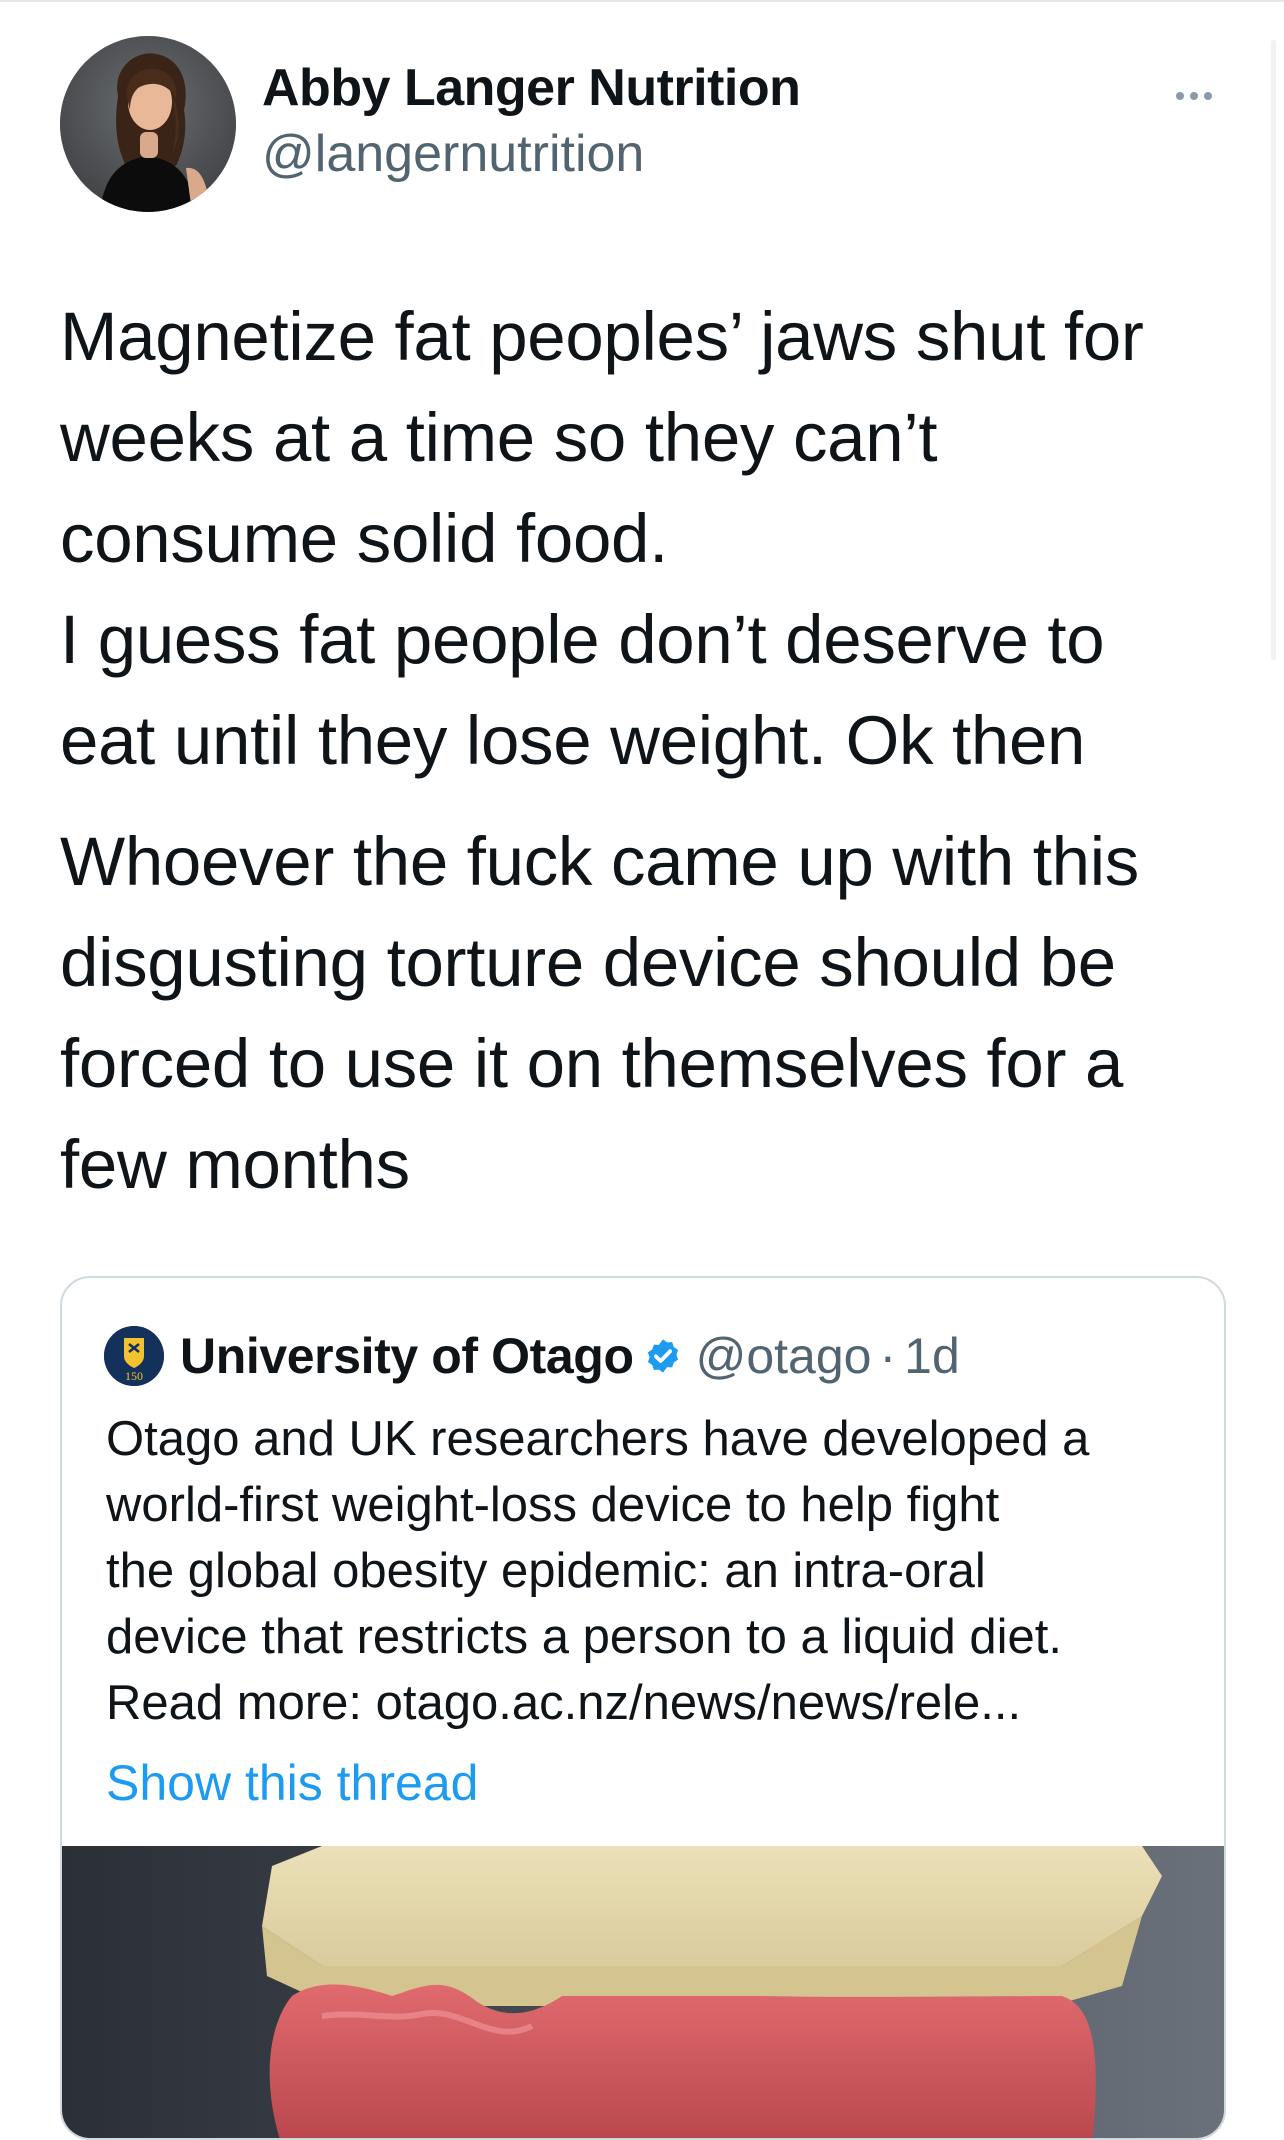 The image size is (1284, 2140). I want to click on intra-oral-device-photo, so click(712, 1992).